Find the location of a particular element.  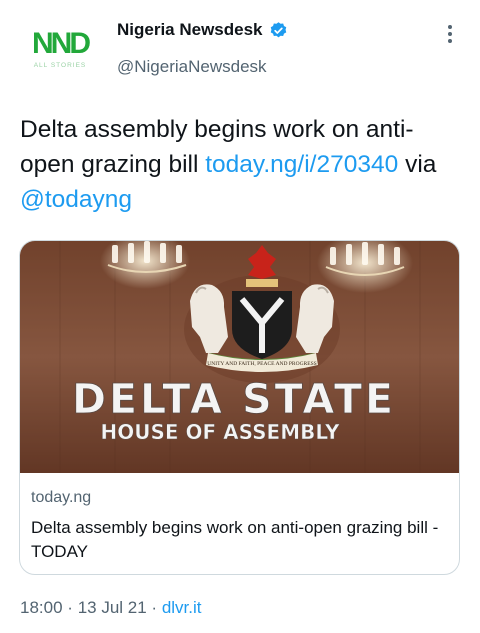

tweet-mention: @todayng is located at coordinates (76, 199).